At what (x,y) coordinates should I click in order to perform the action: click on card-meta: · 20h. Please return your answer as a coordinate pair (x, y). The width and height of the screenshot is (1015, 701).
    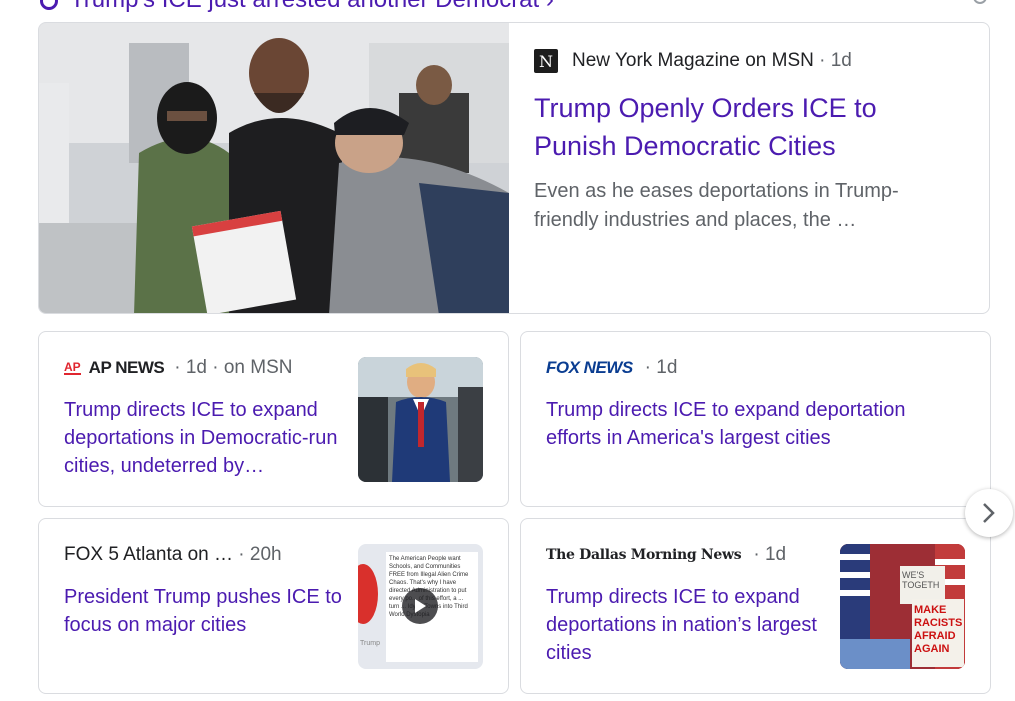
    Looking at the image, I should click on (260, 554).